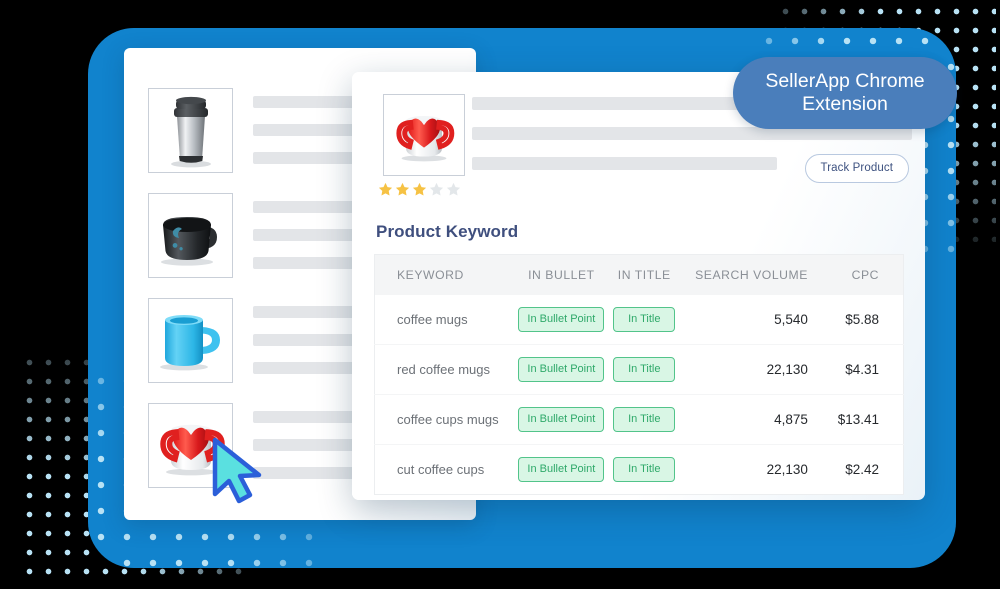  I want to click on tumbler-icon, so click(190, 131).